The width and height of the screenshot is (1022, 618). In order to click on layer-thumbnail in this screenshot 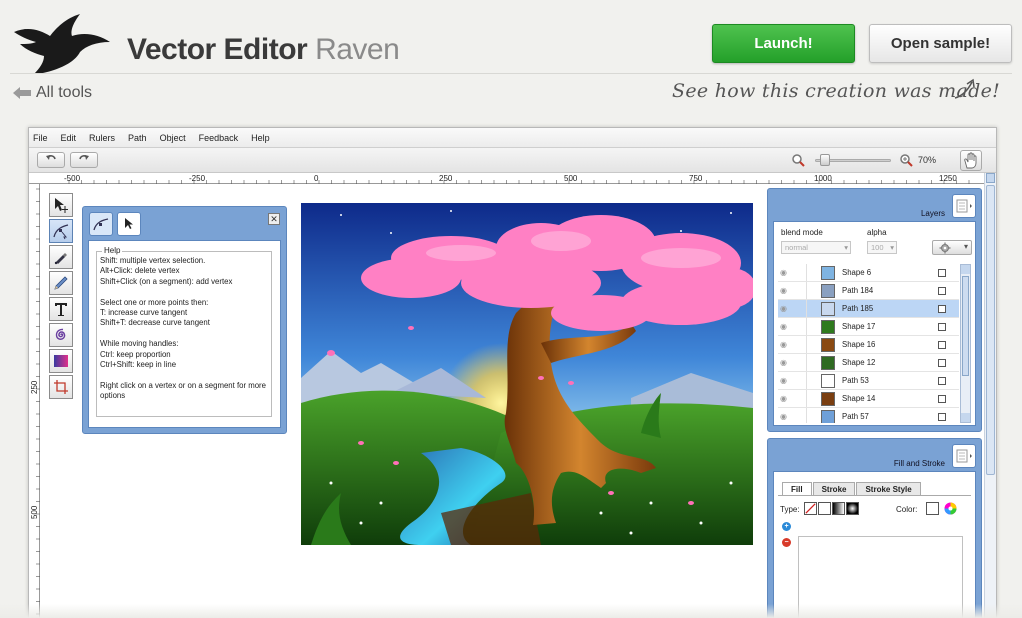, I will do `click(828, 363)`.